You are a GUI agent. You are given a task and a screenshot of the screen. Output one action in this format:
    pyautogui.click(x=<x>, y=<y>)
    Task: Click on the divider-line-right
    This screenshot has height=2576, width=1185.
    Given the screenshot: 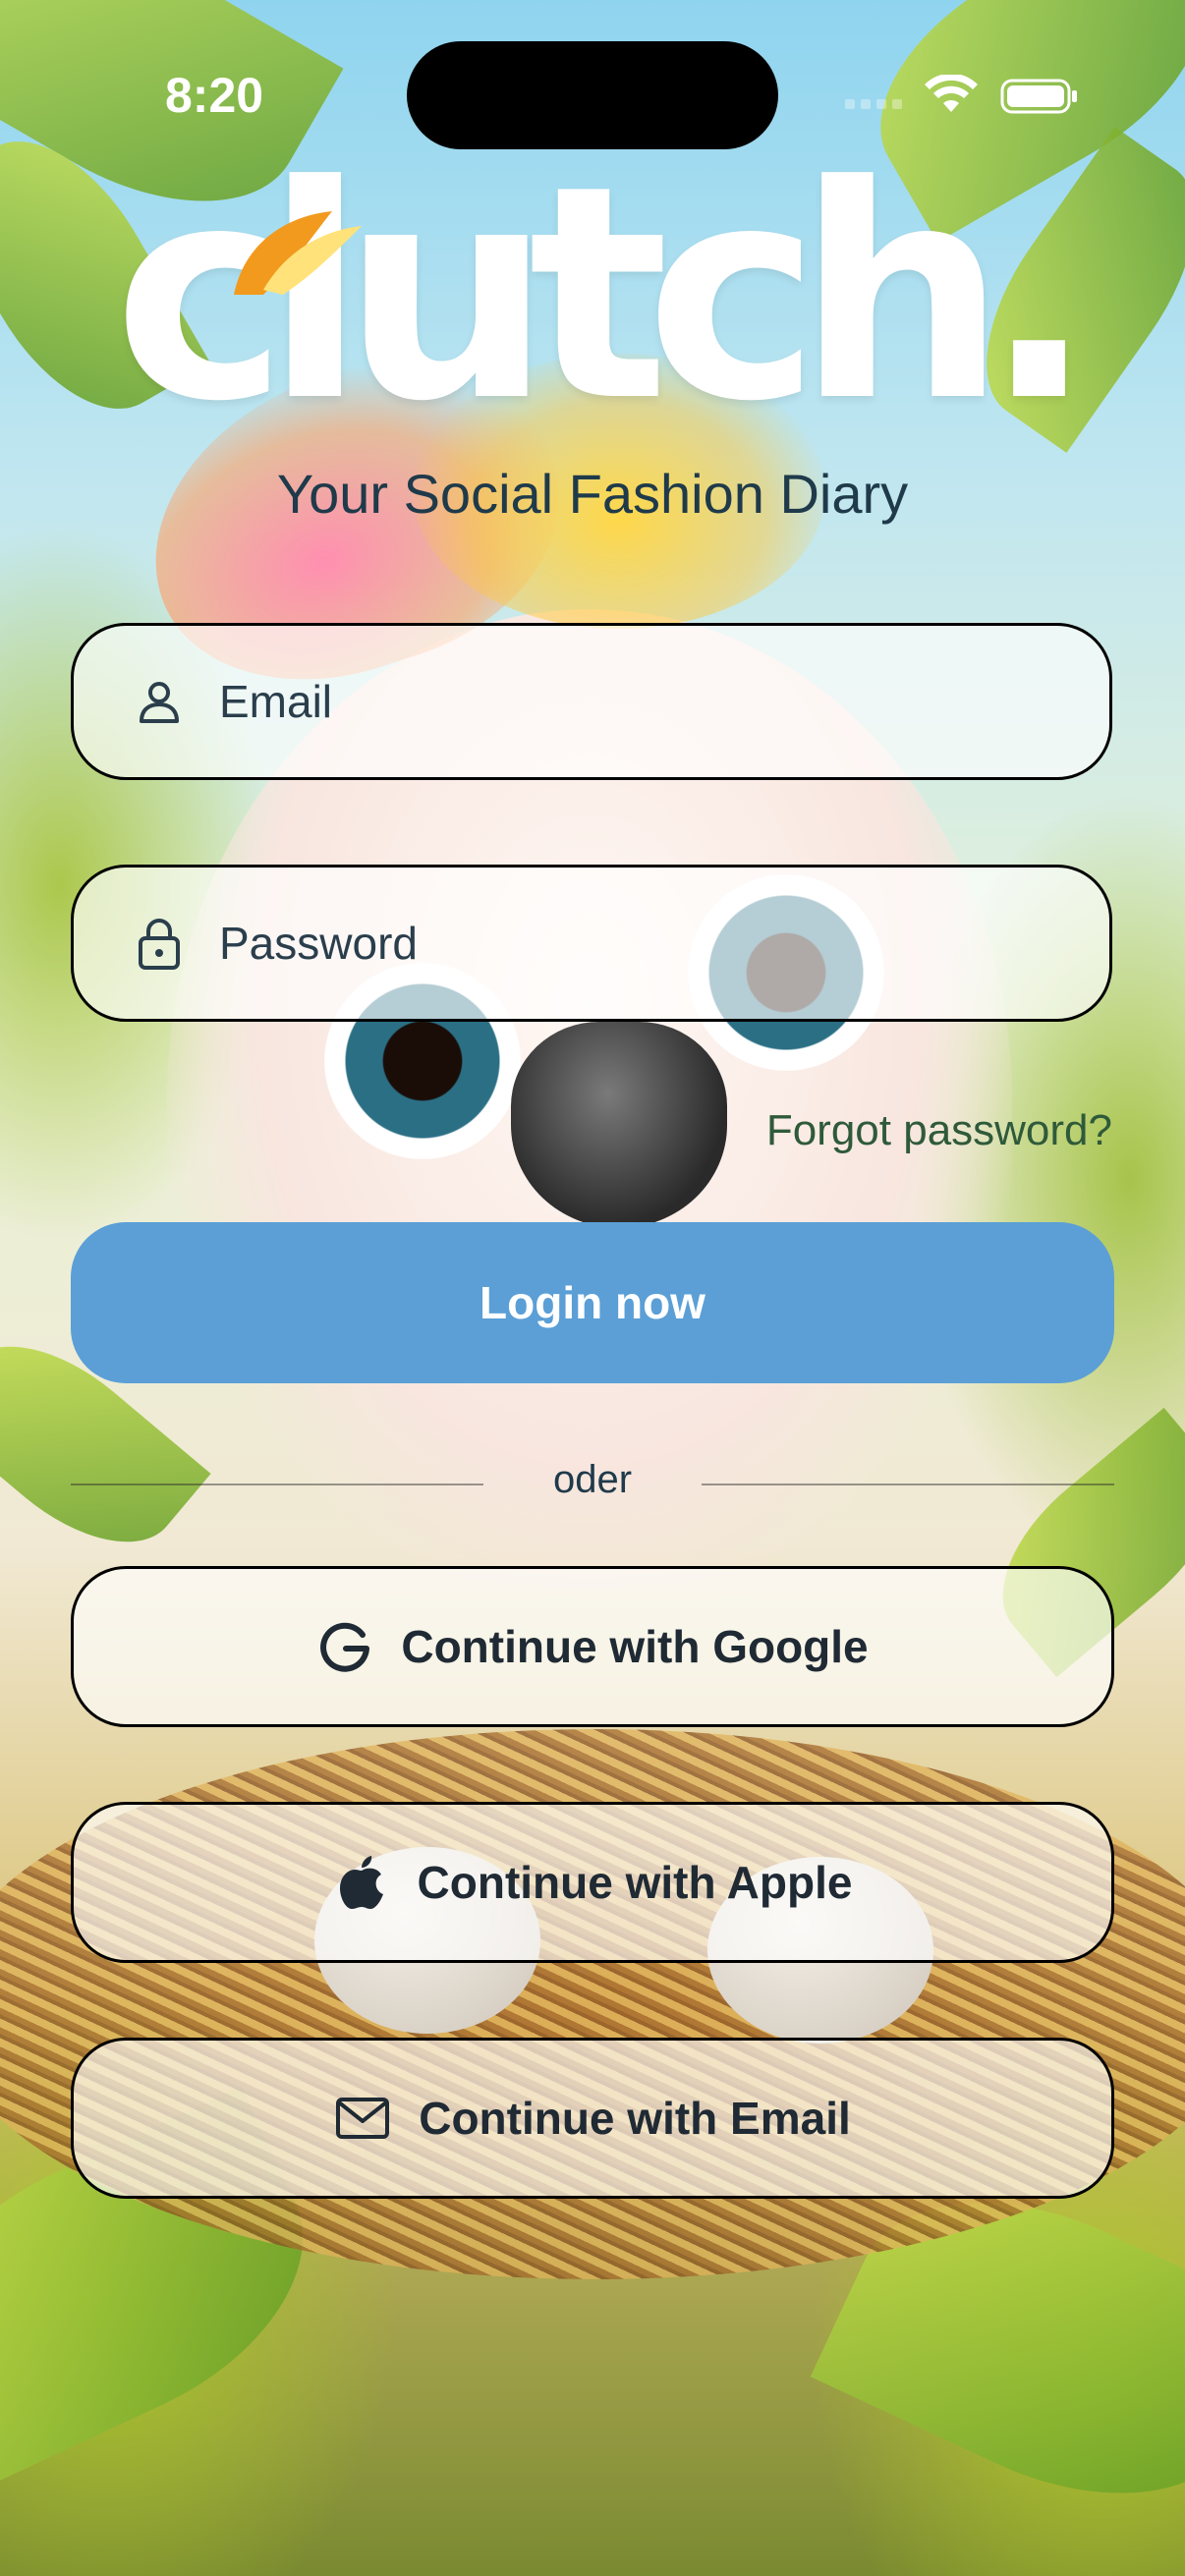 What is the action you would take?
    pyautogui.click(x=908, y=1484)
    